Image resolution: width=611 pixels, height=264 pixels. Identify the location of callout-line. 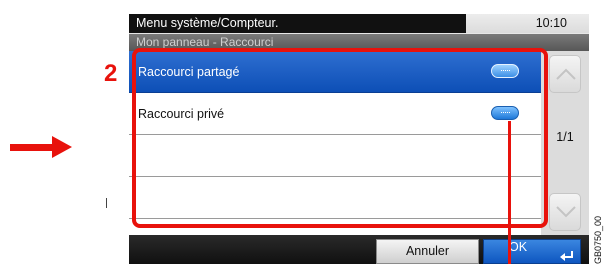
(509, 192).